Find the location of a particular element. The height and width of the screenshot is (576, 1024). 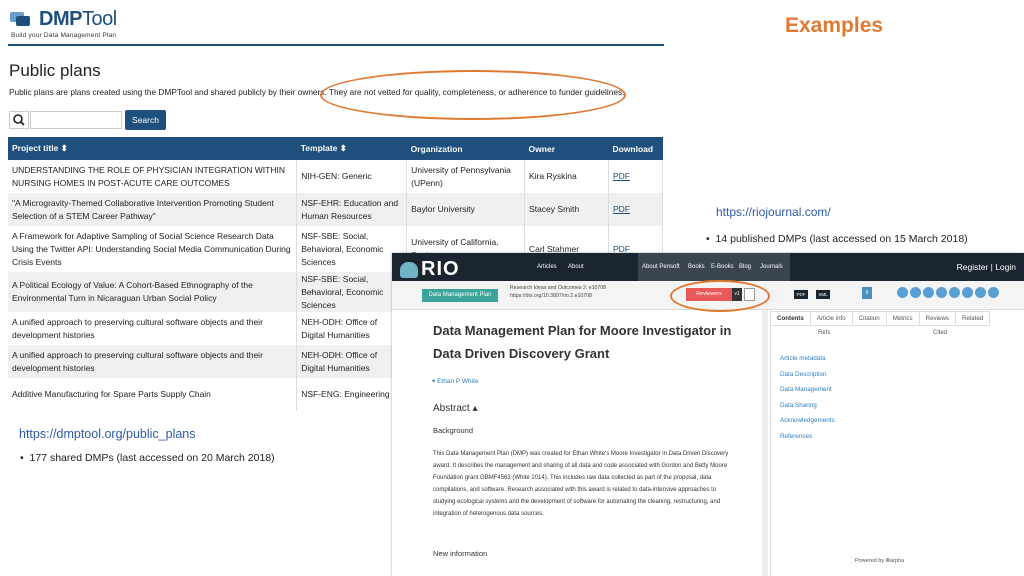

link-data-description: Data Description is located at coordinates (807, 375).